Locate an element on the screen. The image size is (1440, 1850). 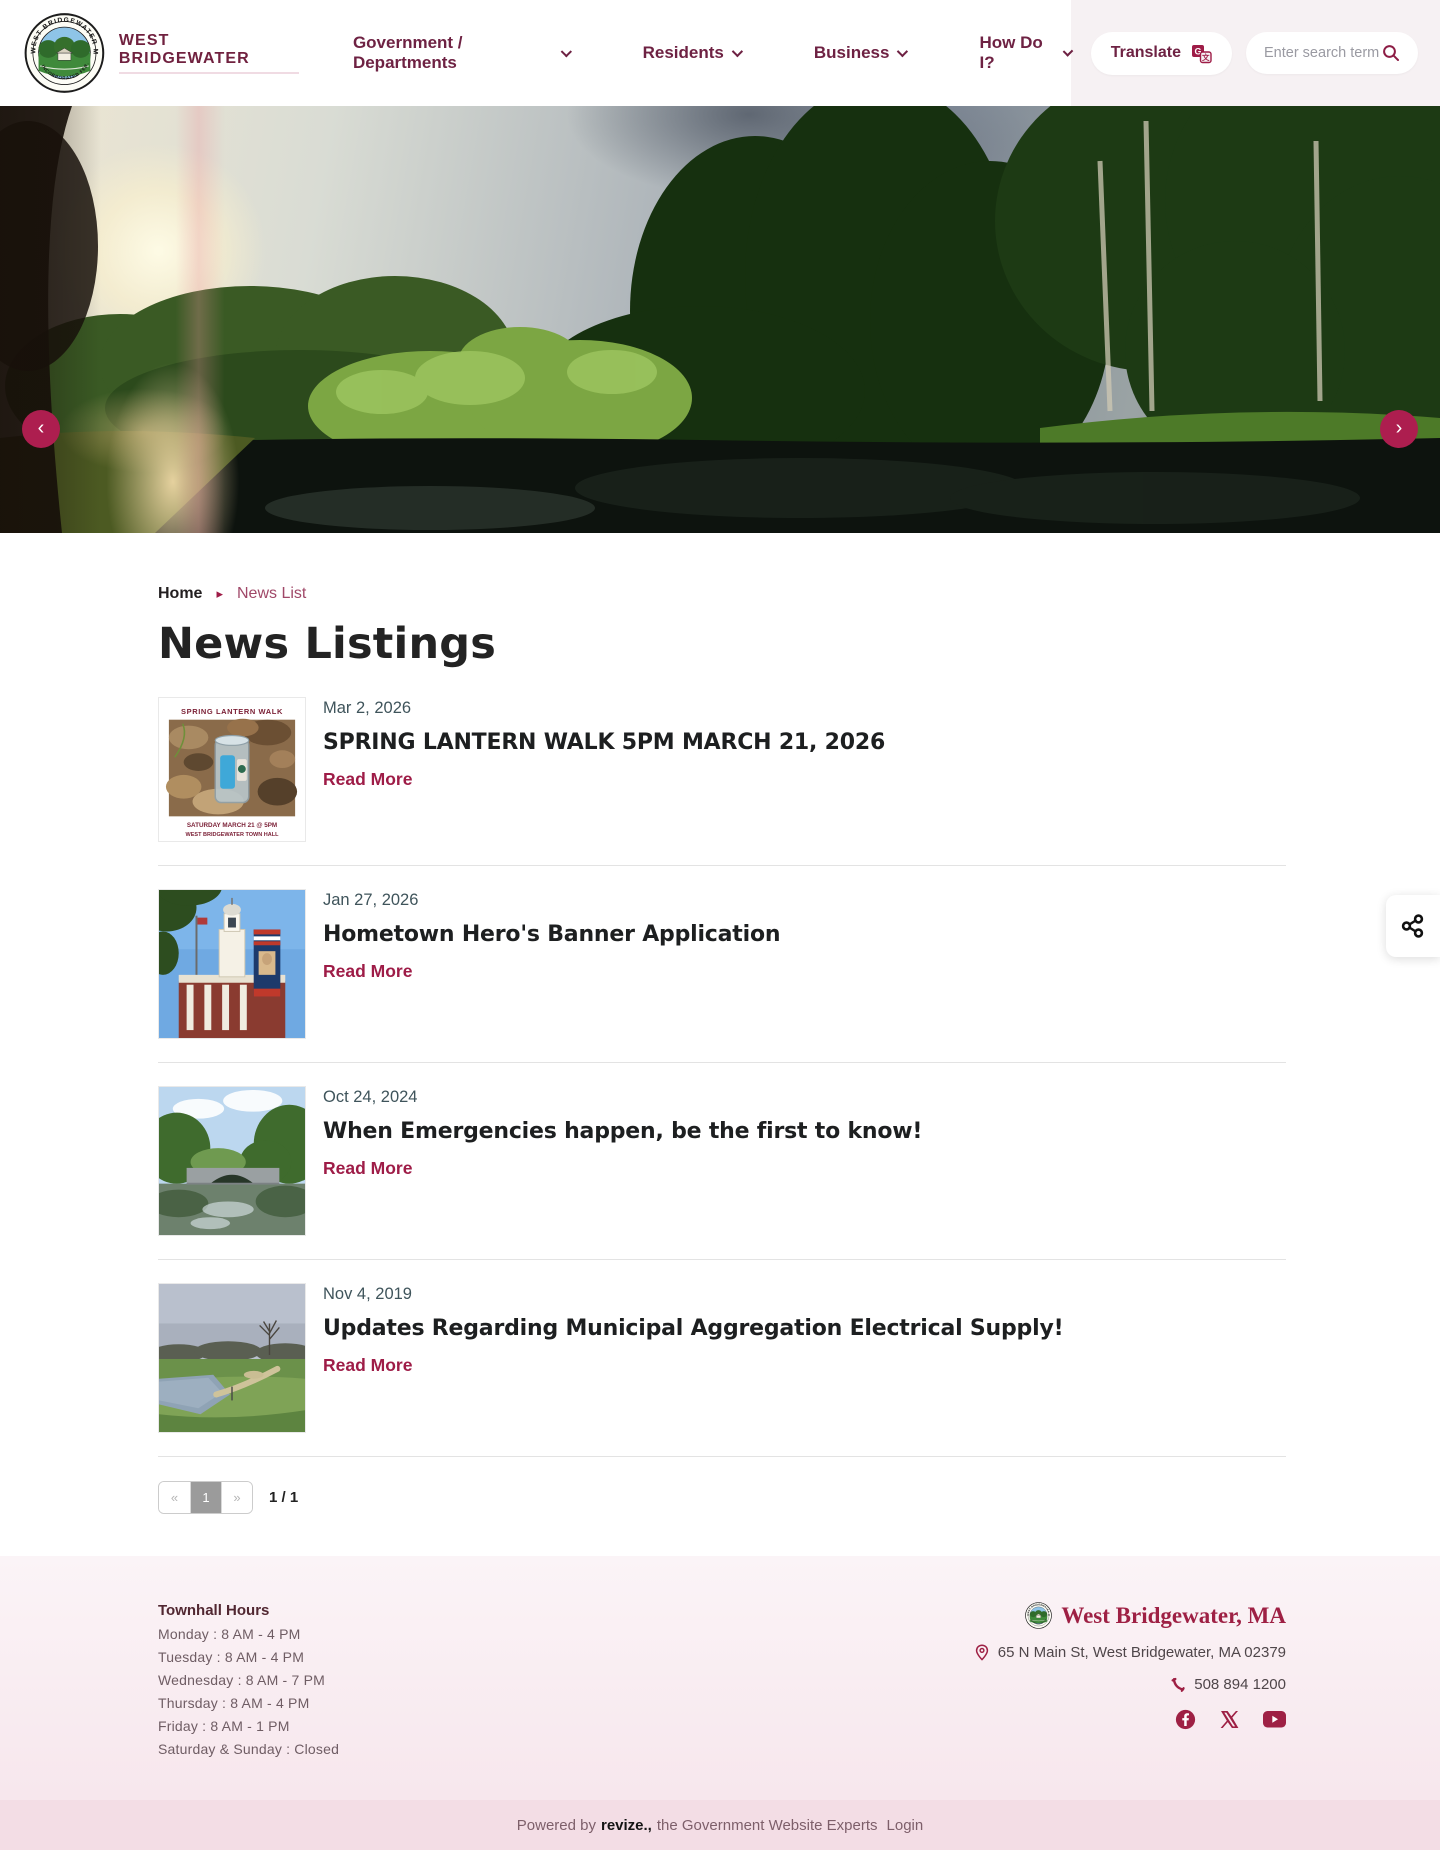
hours-tuesday: Tuesday : 8 AM - 4 PM is located at coordinates (231, 1657).